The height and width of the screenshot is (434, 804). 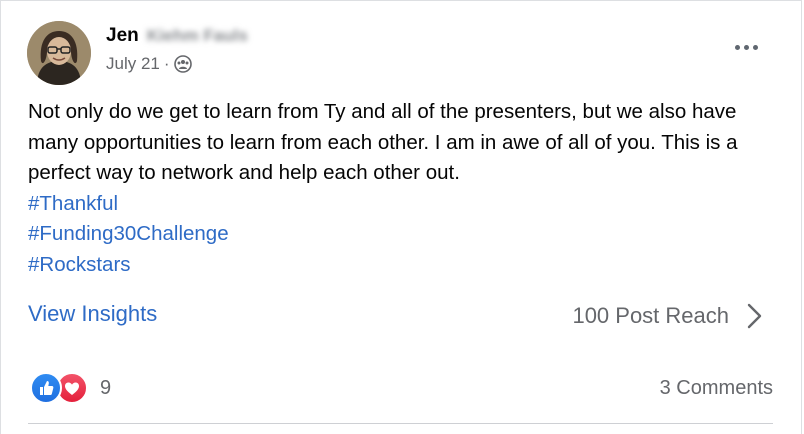 What do you see at coordinates (400, 423) in the screenshot?
I see `footer-divider` at bounding box center [400, 423].